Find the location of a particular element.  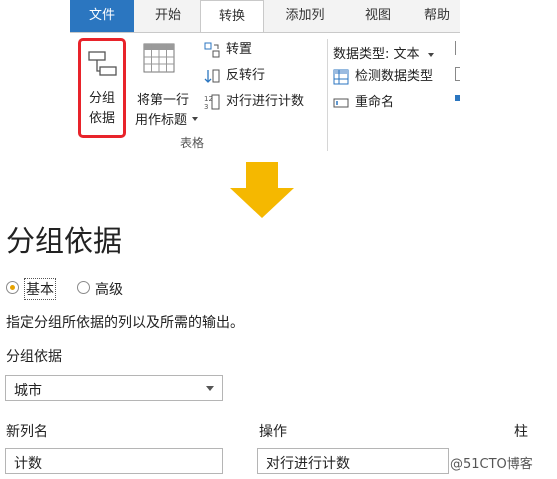

reverse-rows-icon is located at coordinates (212, 76).